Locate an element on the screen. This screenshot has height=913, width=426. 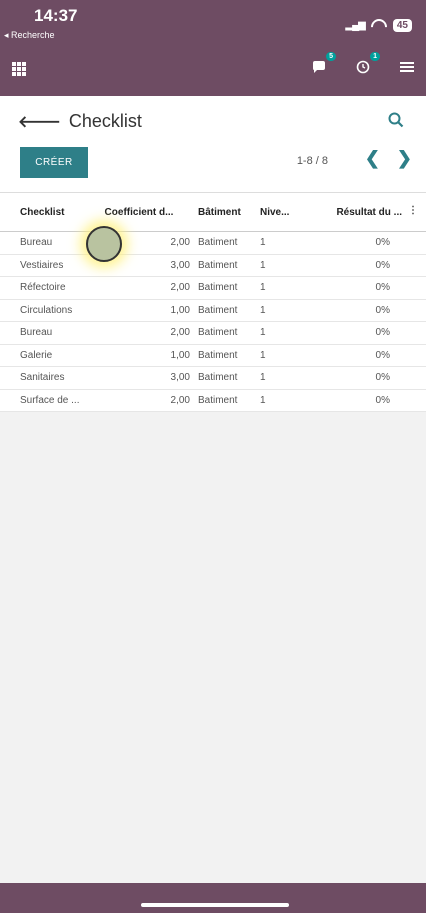
touch-indicator is located at coordinates (104, 244).